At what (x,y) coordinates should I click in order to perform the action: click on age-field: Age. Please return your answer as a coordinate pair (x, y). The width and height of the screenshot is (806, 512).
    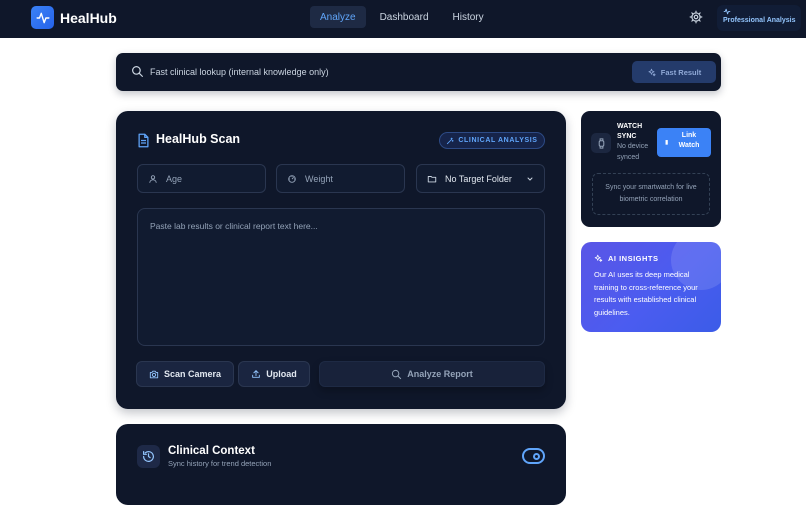
    Looking at the image, I should click on (201, 178).